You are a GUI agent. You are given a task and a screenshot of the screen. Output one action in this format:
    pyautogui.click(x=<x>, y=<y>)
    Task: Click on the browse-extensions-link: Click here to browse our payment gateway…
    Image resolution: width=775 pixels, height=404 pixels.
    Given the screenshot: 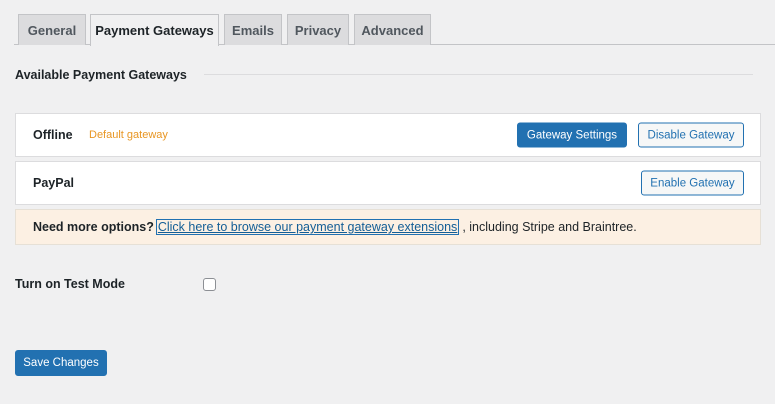 What is the action you would take?
    pyautogui.click(x=307, y=227)
    